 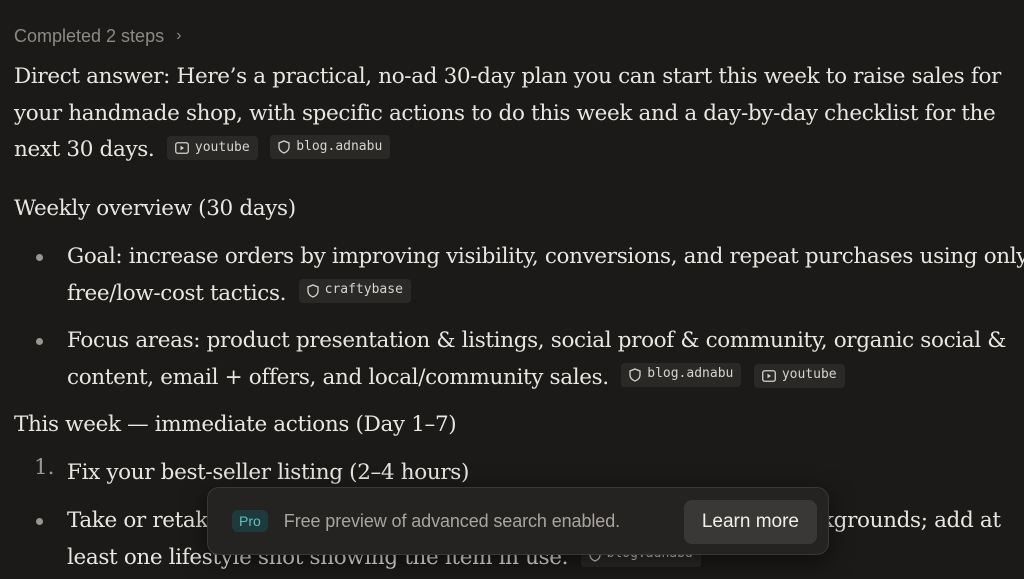 What do you see at coordinates (89, 35) in the screenshot?
I see `steps-label: Completed 2 steps` at bounding box center [89, 35].